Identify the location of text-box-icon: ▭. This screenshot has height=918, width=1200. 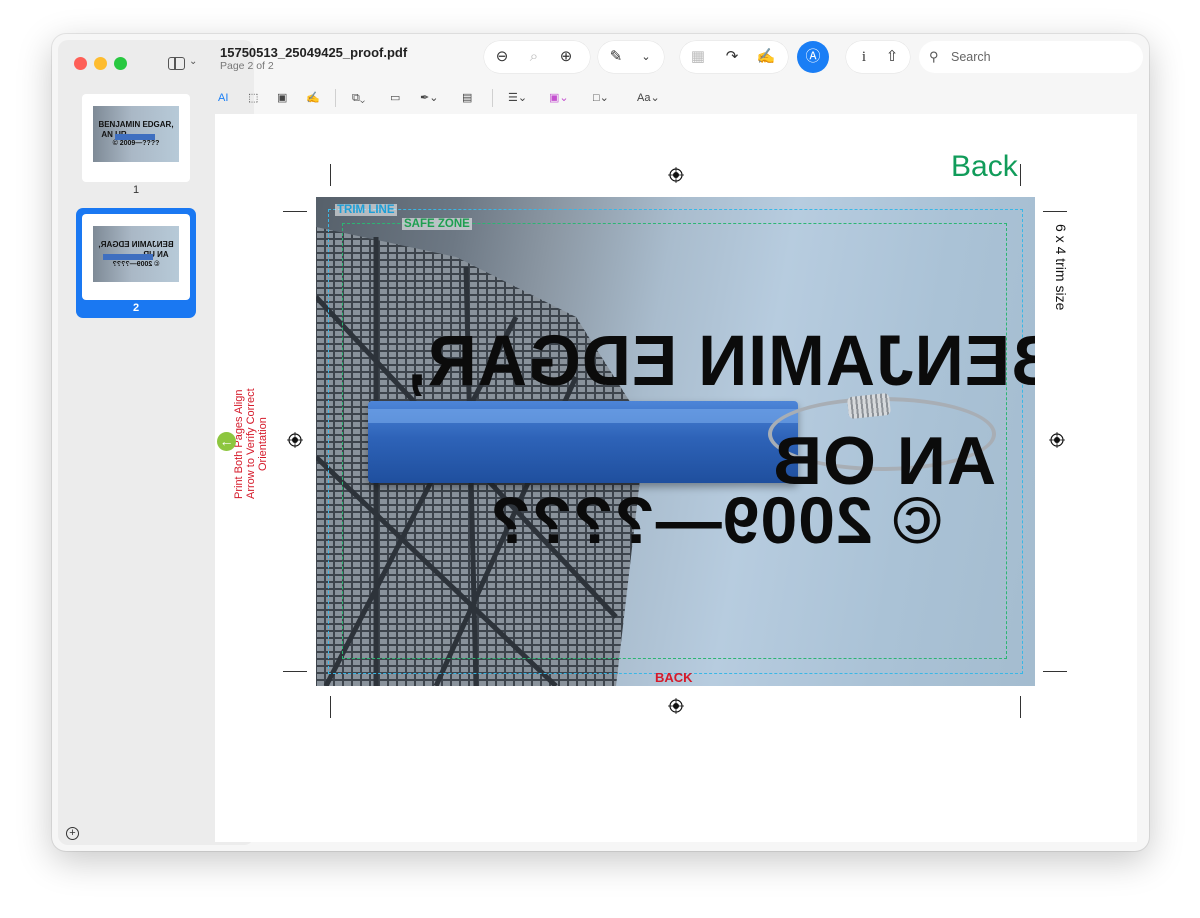
(395, 98).